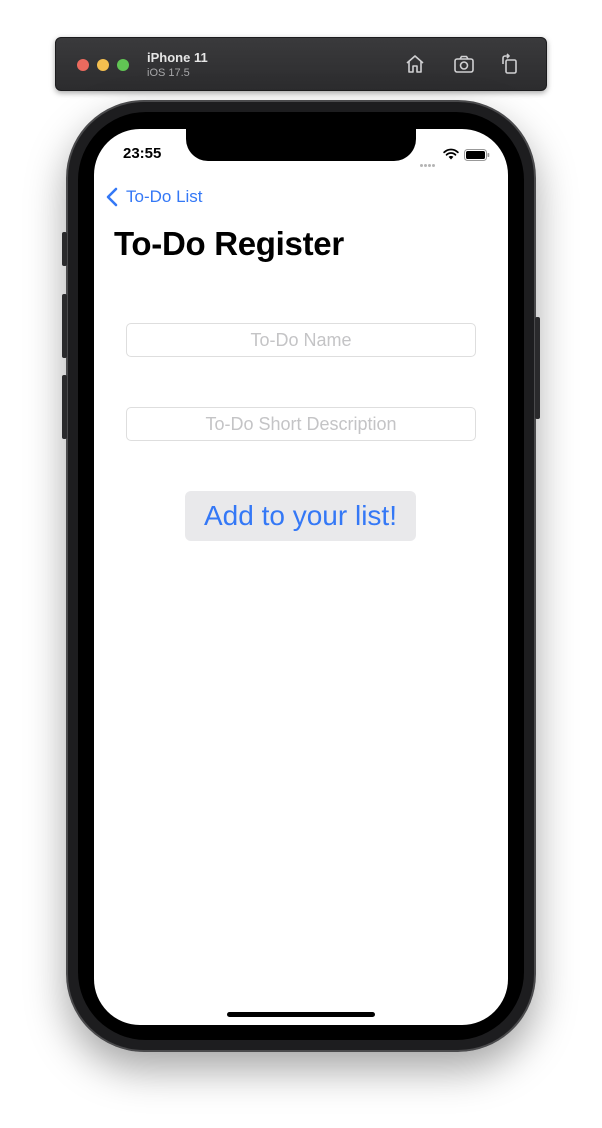  What do you see at coordinates (64, 407) in the screenshot?
I see `volume-down-button` at bounding box center [64, 407].